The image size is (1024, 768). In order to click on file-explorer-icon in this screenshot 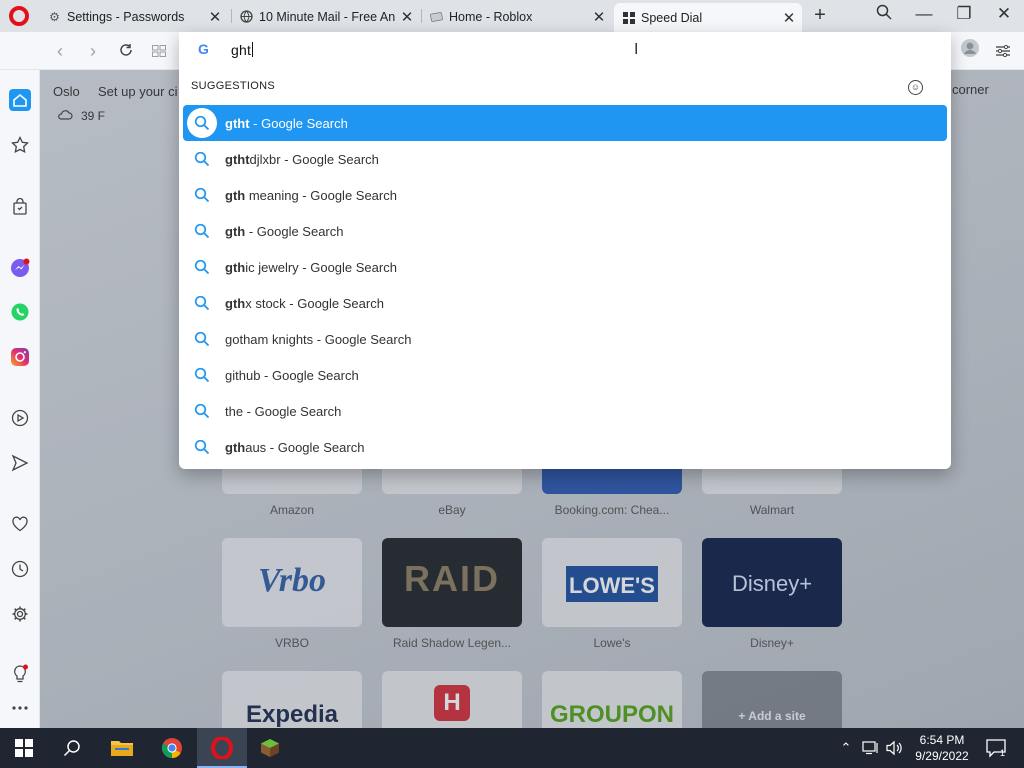, I will do `click(122, 748)`.